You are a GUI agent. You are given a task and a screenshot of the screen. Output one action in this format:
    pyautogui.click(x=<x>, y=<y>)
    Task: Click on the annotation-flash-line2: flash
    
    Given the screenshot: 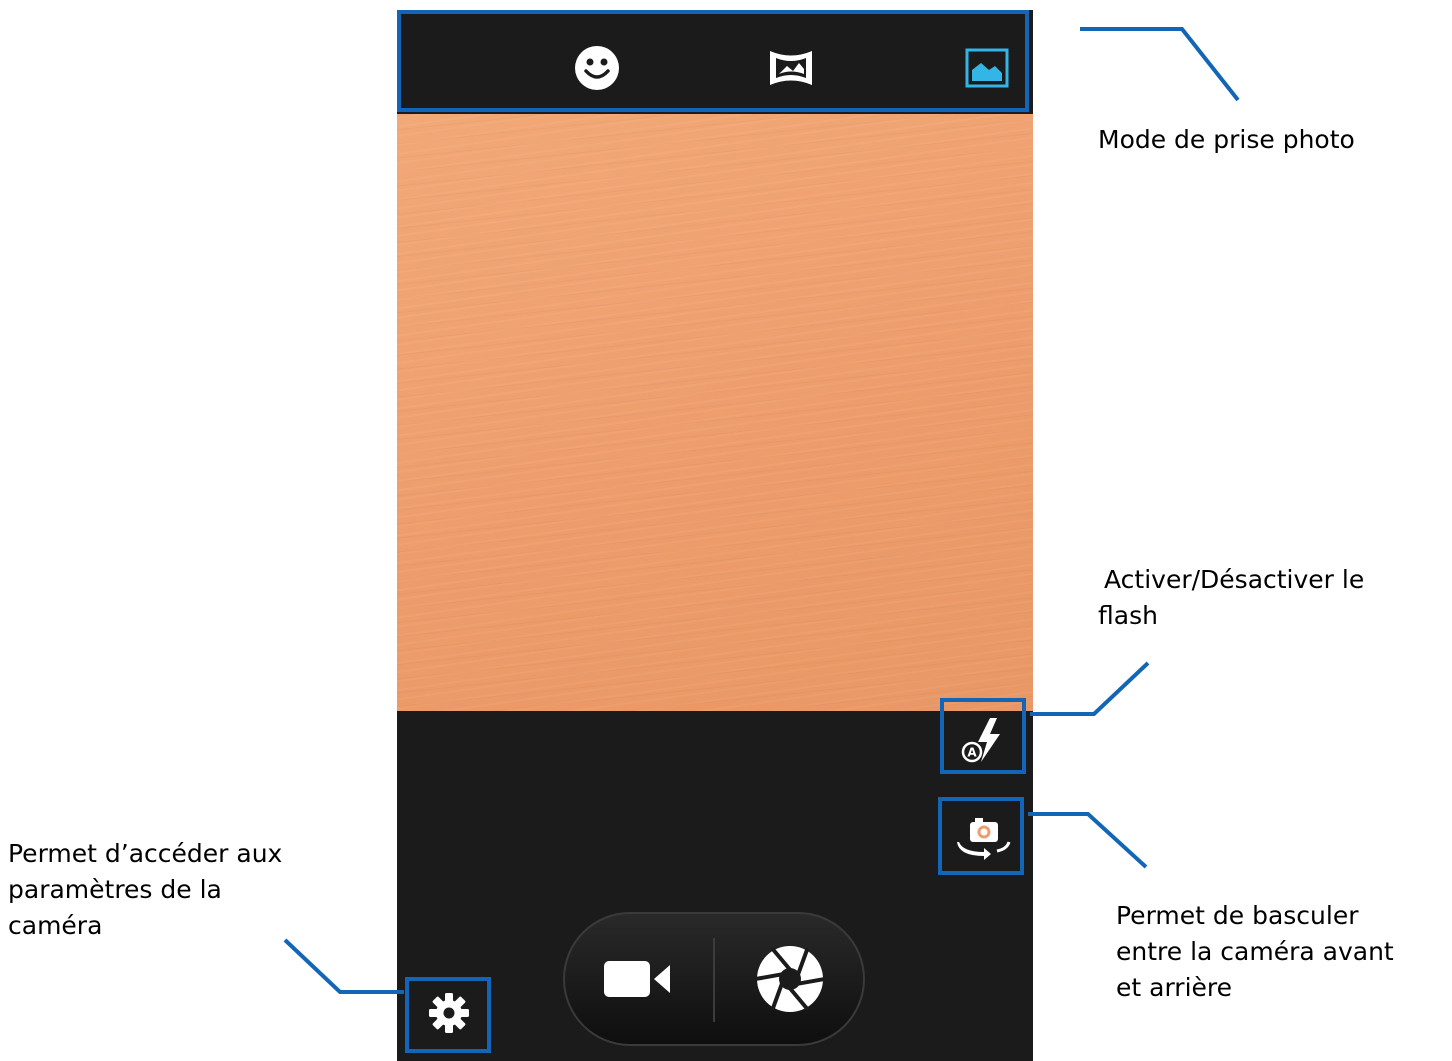 What is the action you would take?
    pyautogui.click(x=1128, y=615)
    